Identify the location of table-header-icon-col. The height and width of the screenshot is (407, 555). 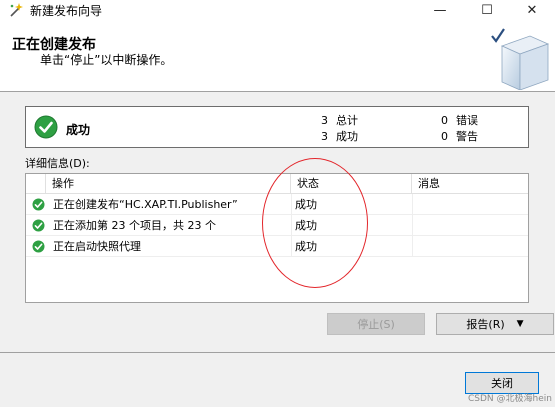
(36, 184).